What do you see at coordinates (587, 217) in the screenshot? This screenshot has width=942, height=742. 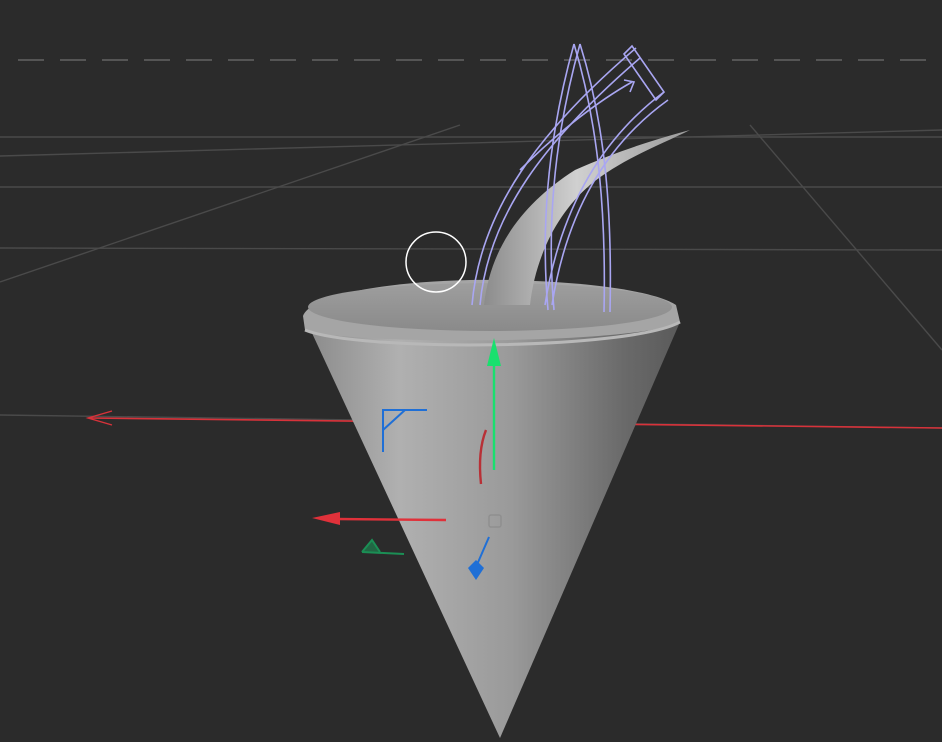 I see `horn-object` at bounding box center [587, 217].